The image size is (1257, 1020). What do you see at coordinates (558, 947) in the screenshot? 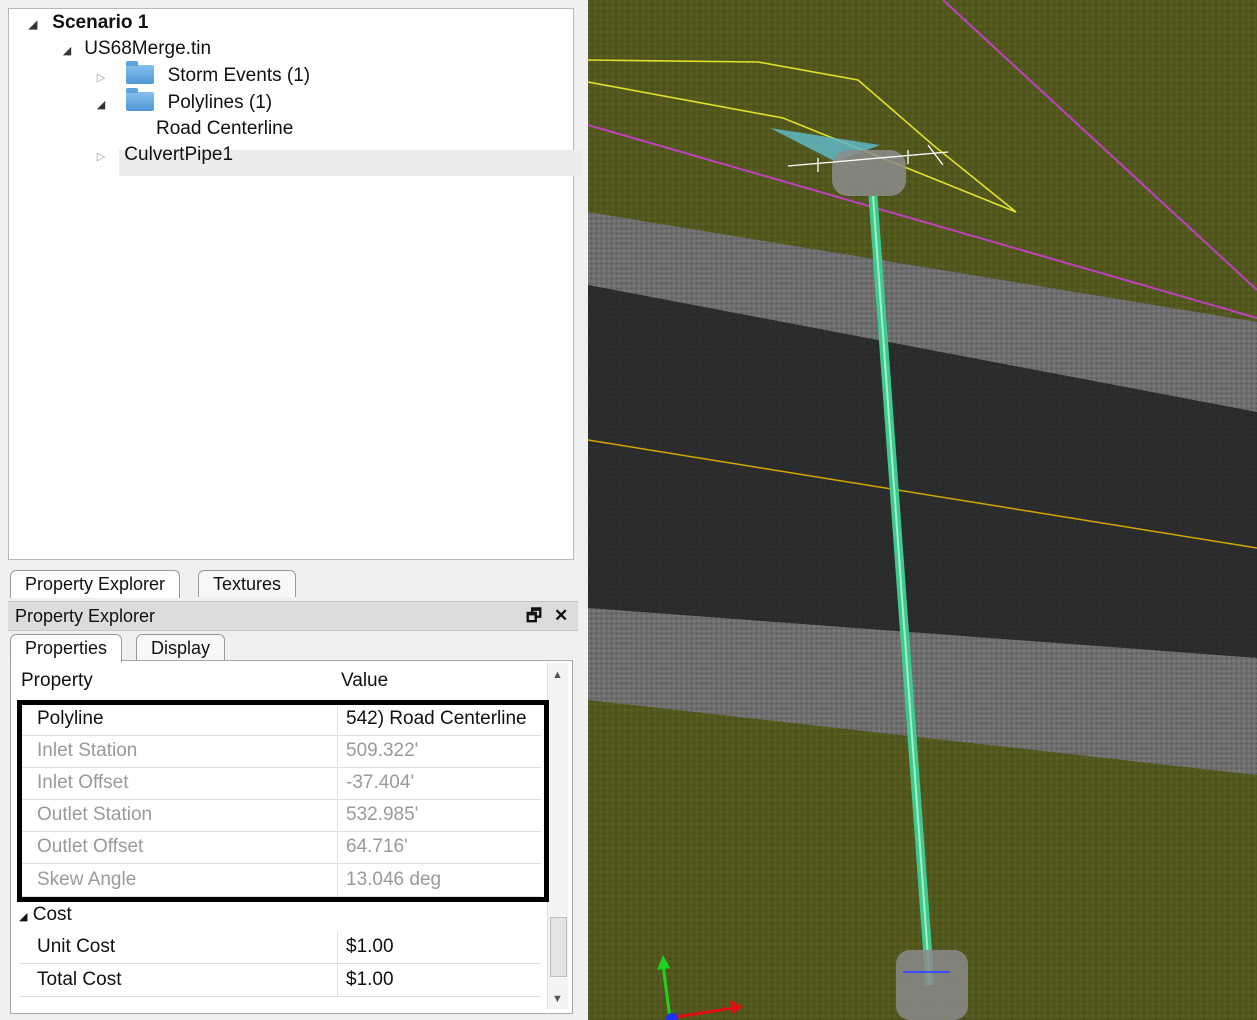
I see `scrollbar-thumb` at bounding box center [558, 947].